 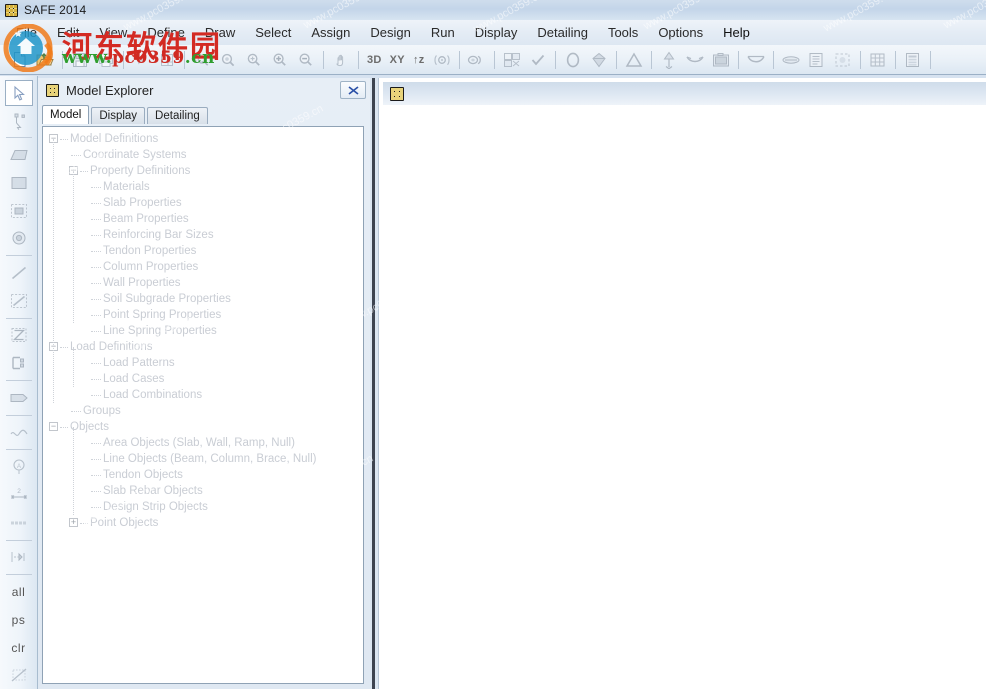 What do you see at coordinates (167, 60) in the screenshot?
I see `lock-model-icon` at bounding box center [167, 60].